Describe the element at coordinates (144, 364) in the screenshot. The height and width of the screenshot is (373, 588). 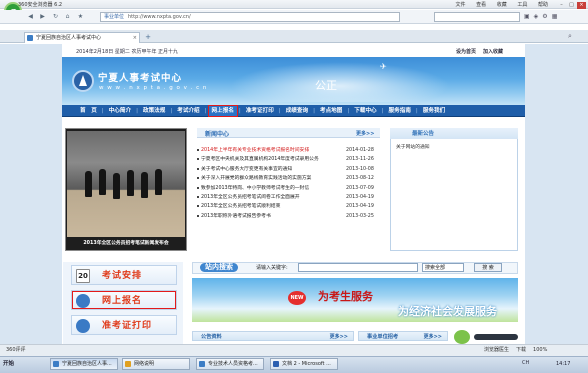
I see `taskbar-item-label: 网络说明` at that location.